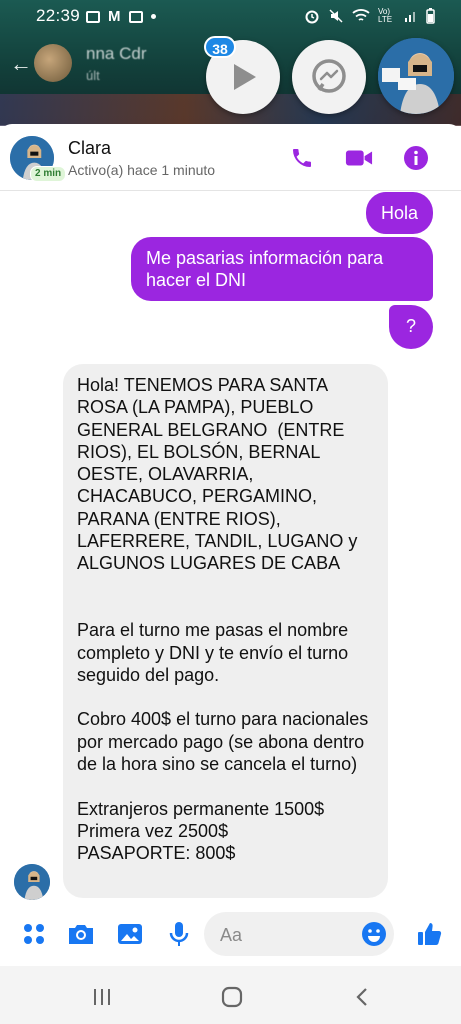 This screenshot has width=461, height=1024. I want to click on alarm-icon, so click(312, 17).